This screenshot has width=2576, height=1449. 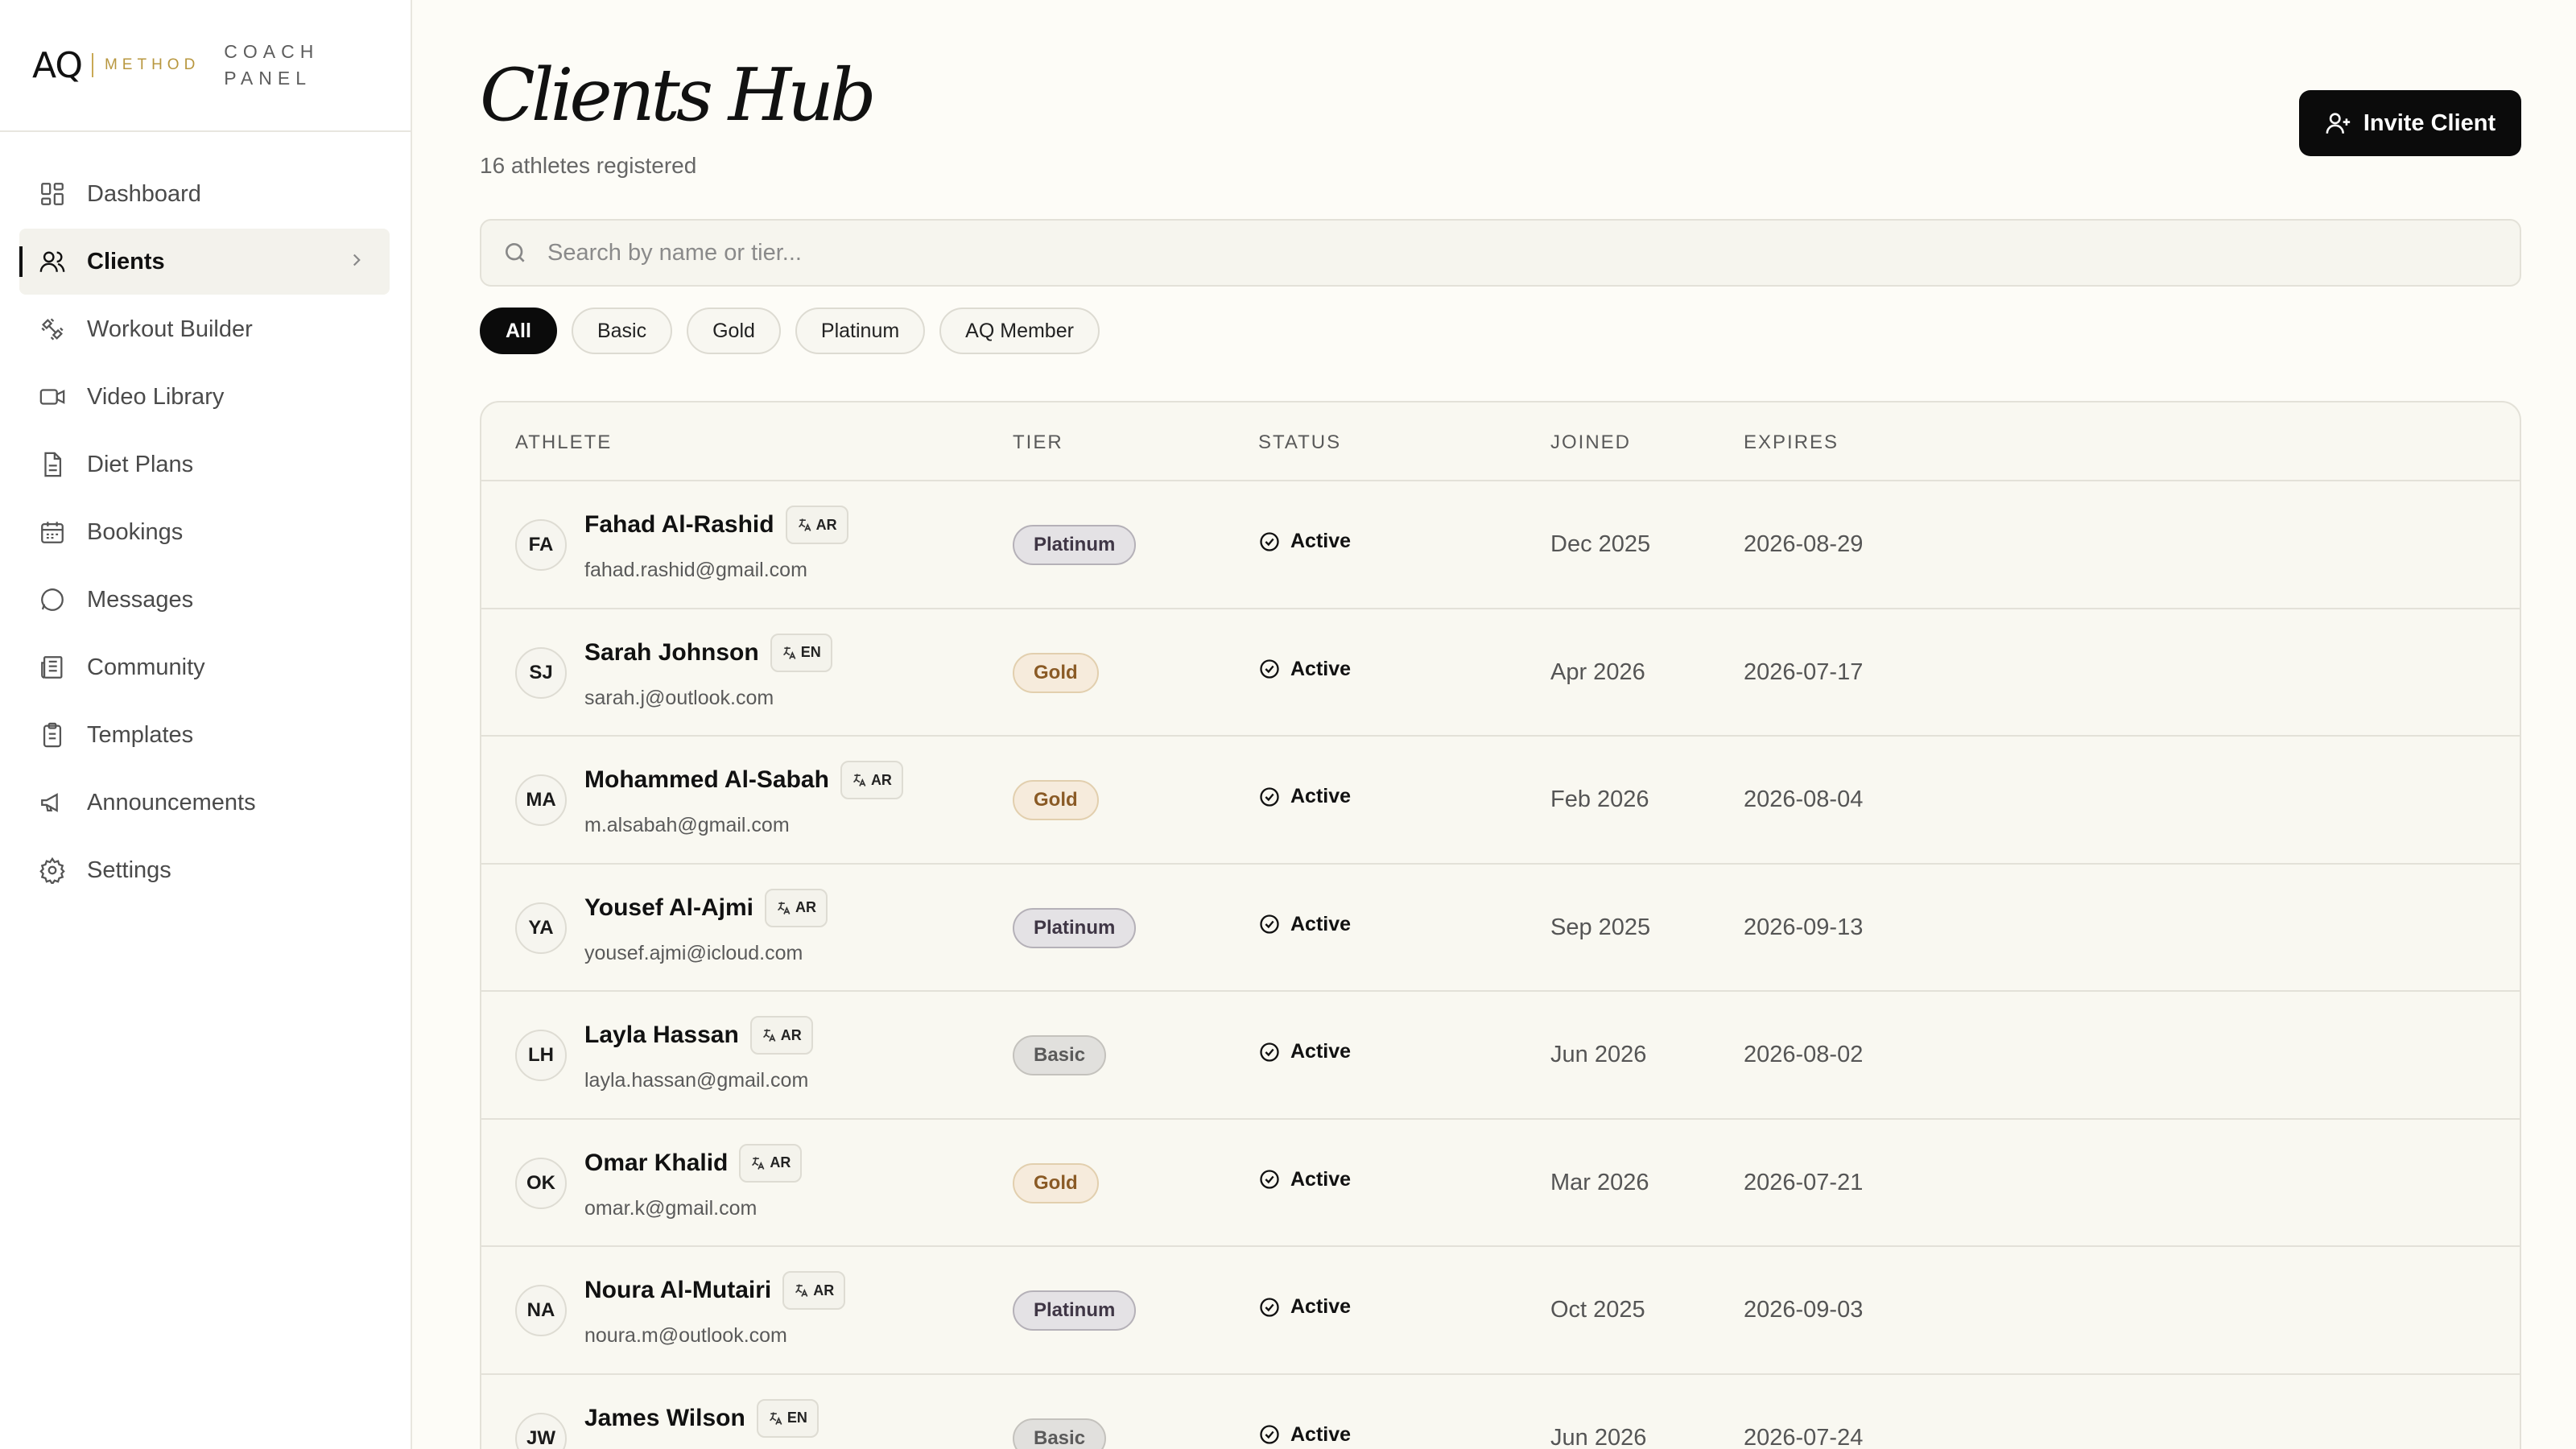 I want to click on expiry-date: 2026-09-13, so click(x=1804, y=927).